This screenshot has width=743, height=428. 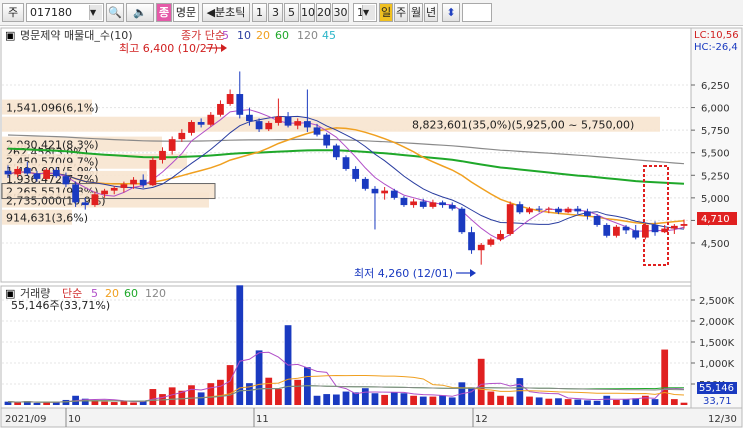 I want to click on unit-select: 1 ▼, so click(x=365, y=12).